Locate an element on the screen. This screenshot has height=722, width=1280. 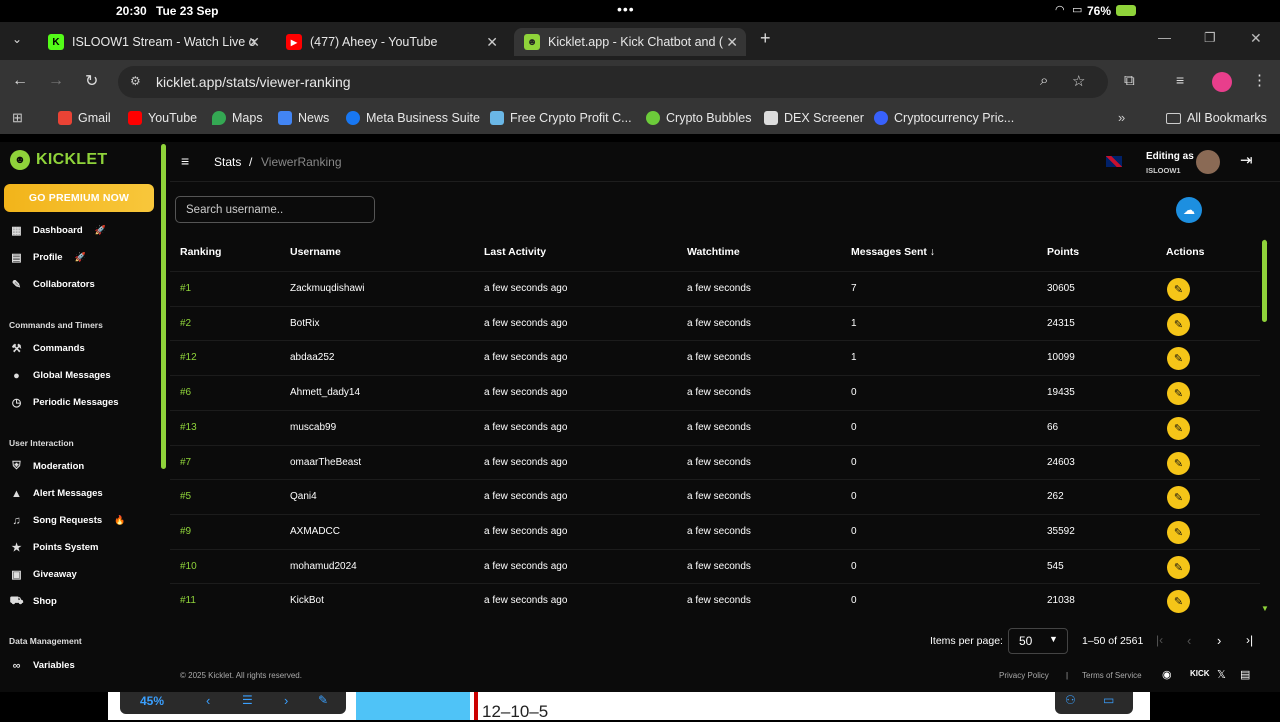
header-last-activity: Last Activity is located at coordinates (515, 252).